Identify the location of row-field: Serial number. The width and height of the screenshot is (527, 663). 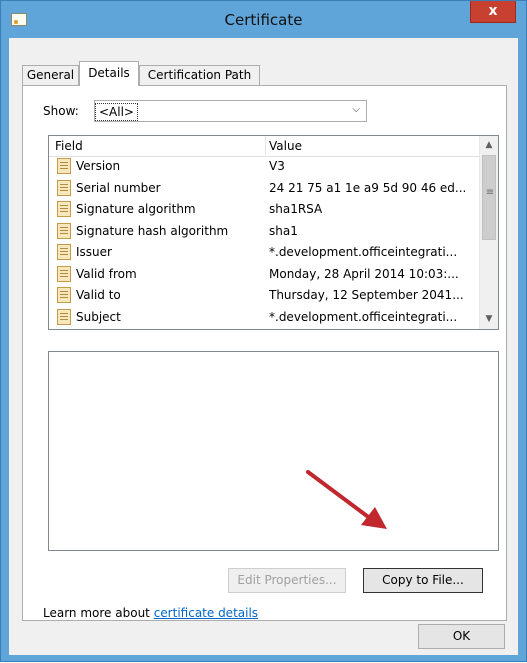
(118, 187).